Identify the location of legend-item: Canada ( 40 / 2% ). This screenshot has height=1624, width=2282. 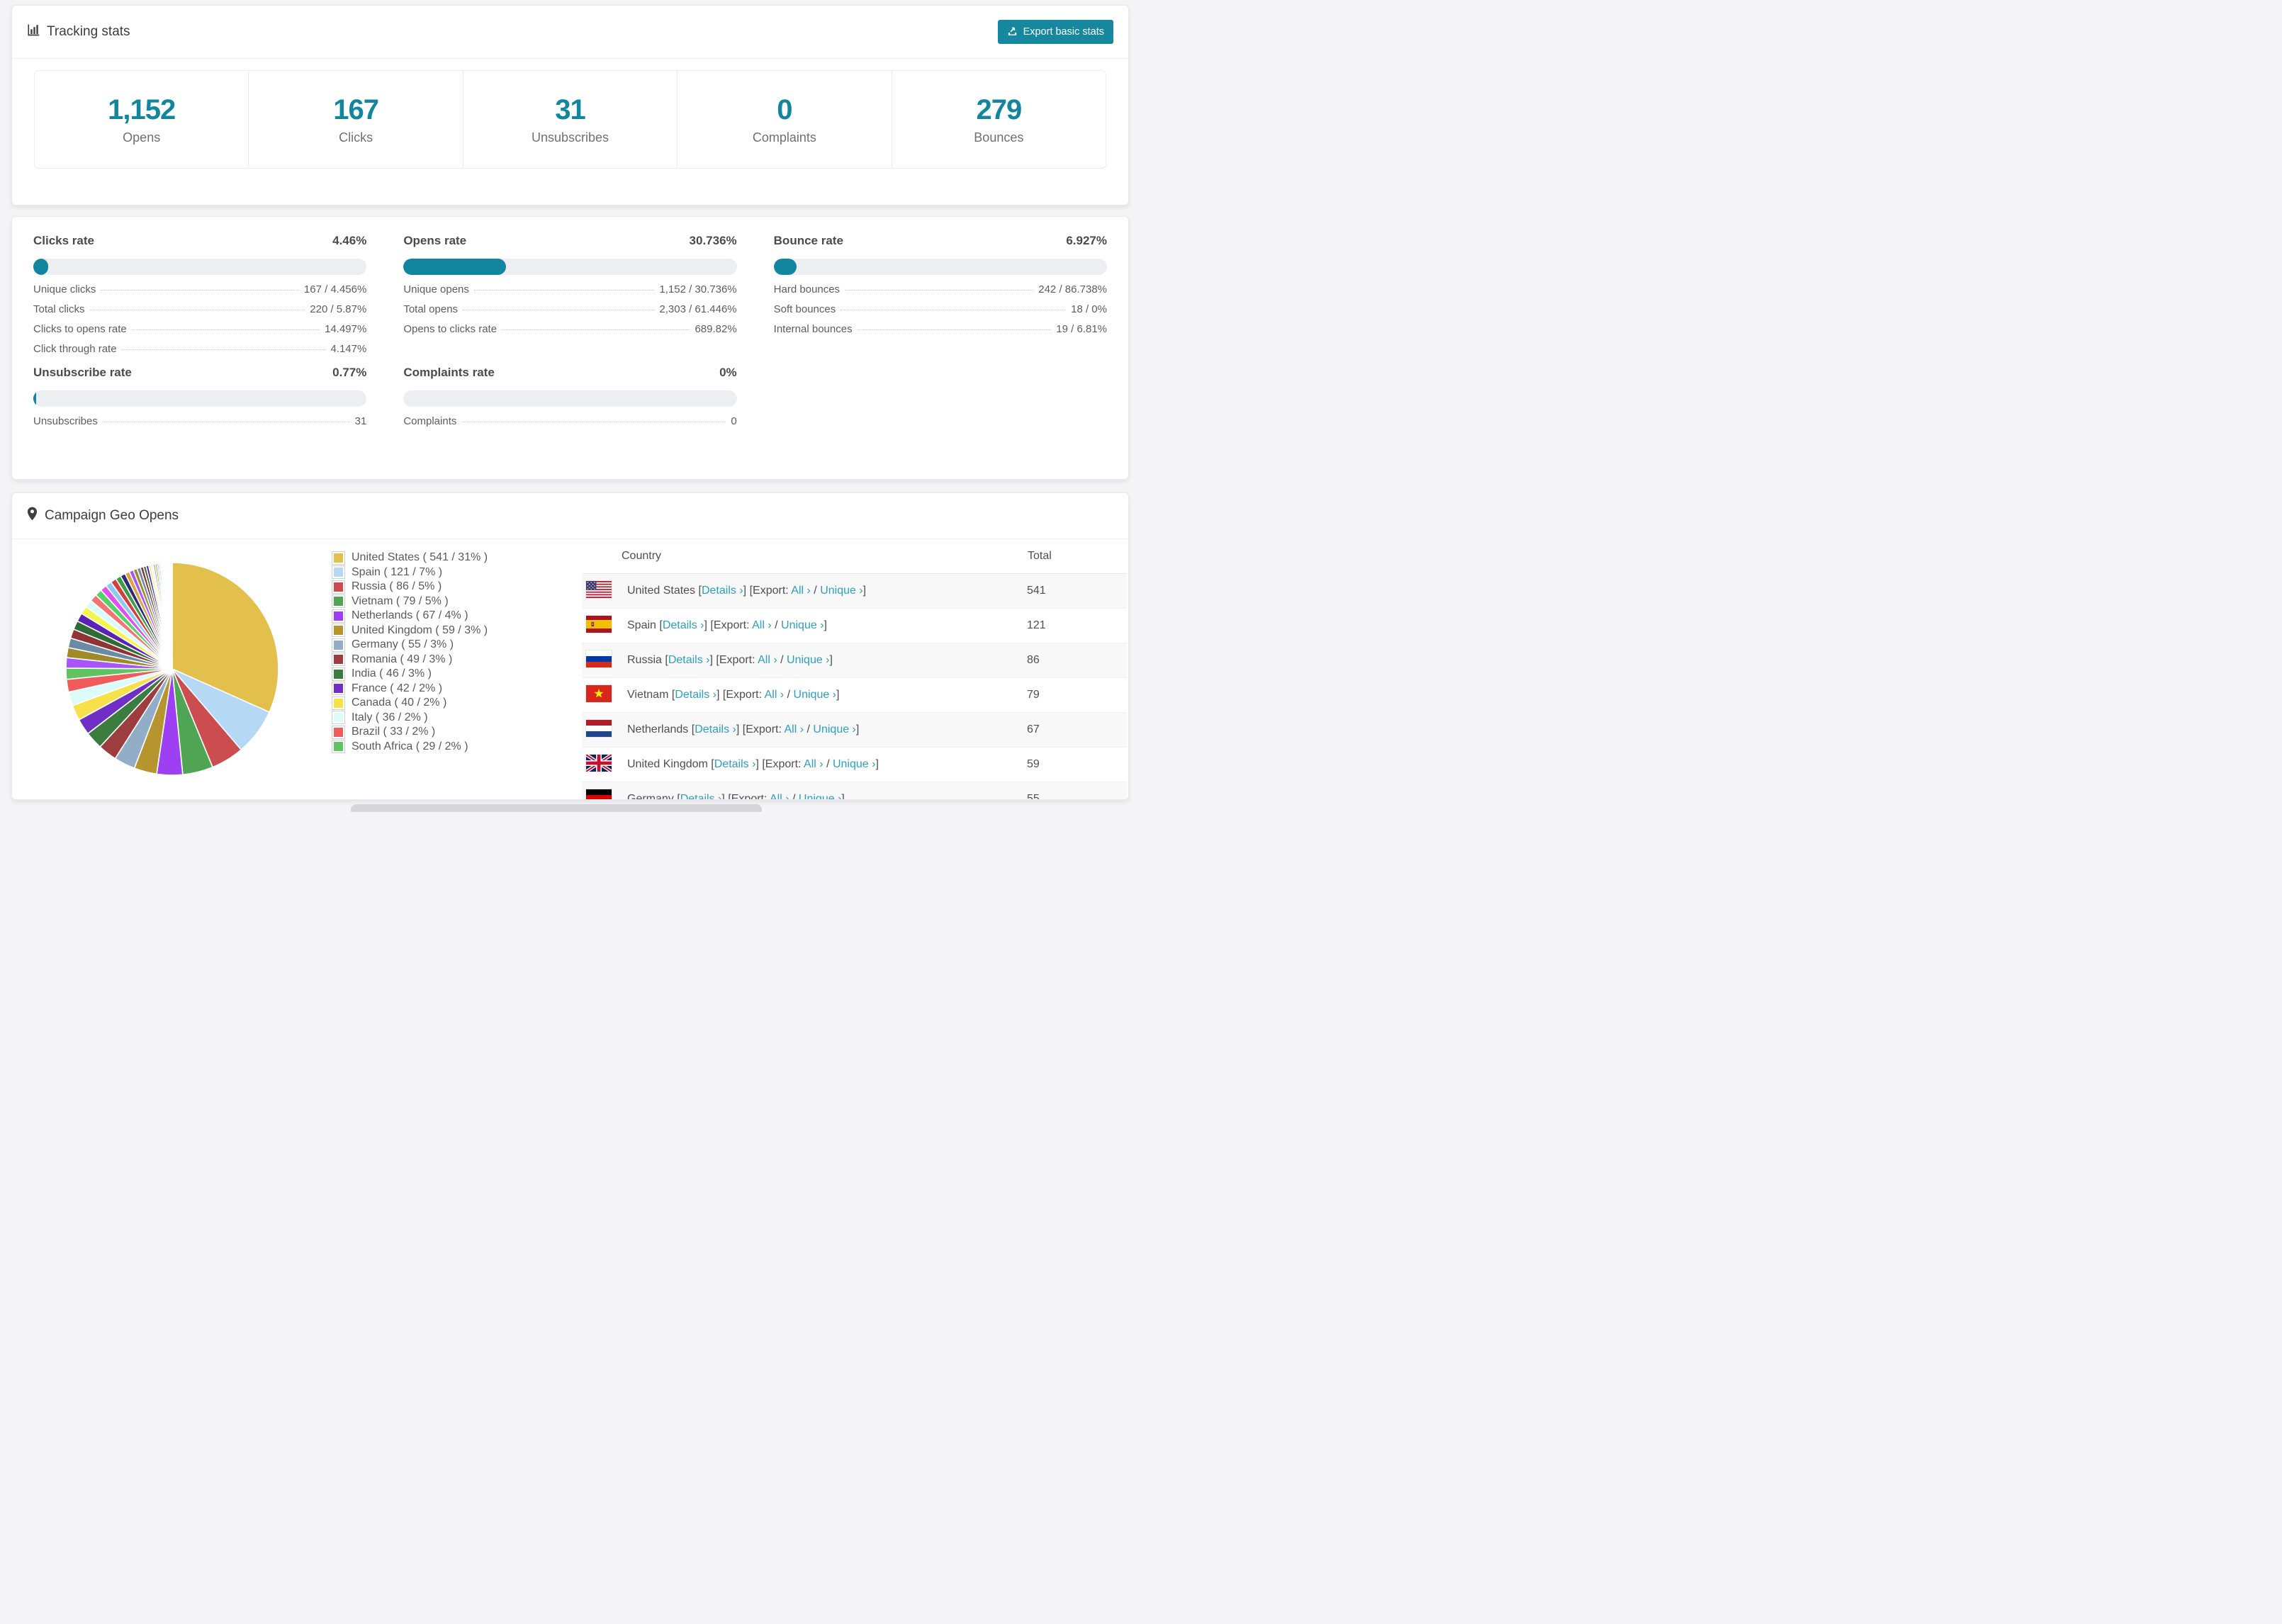
(436, 703).